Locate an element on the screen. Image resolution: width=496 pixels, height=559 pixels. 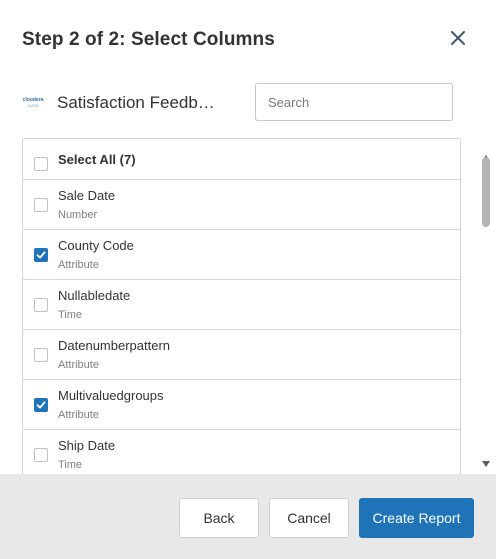
close-icon is located at coordinates (458, 40).